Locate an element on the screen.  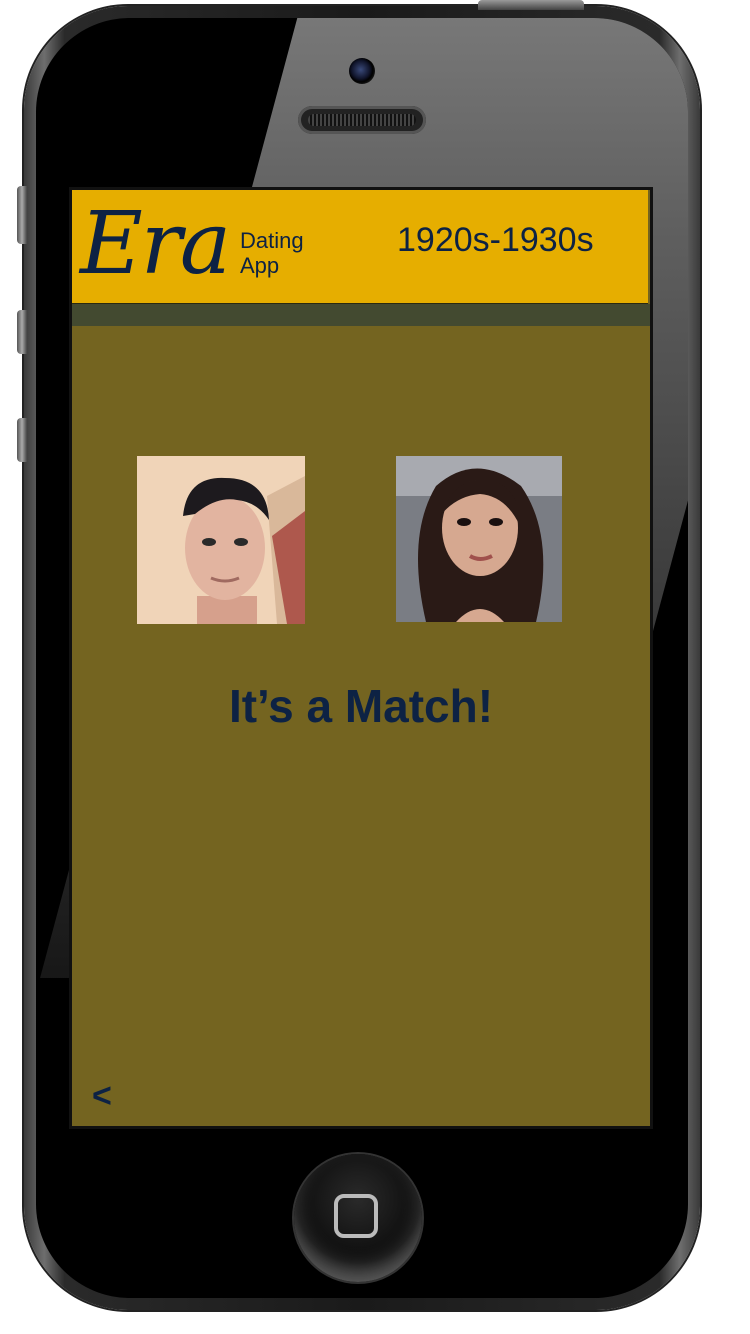
match-title: It’s a Match! is located at coordinates (361, 706).